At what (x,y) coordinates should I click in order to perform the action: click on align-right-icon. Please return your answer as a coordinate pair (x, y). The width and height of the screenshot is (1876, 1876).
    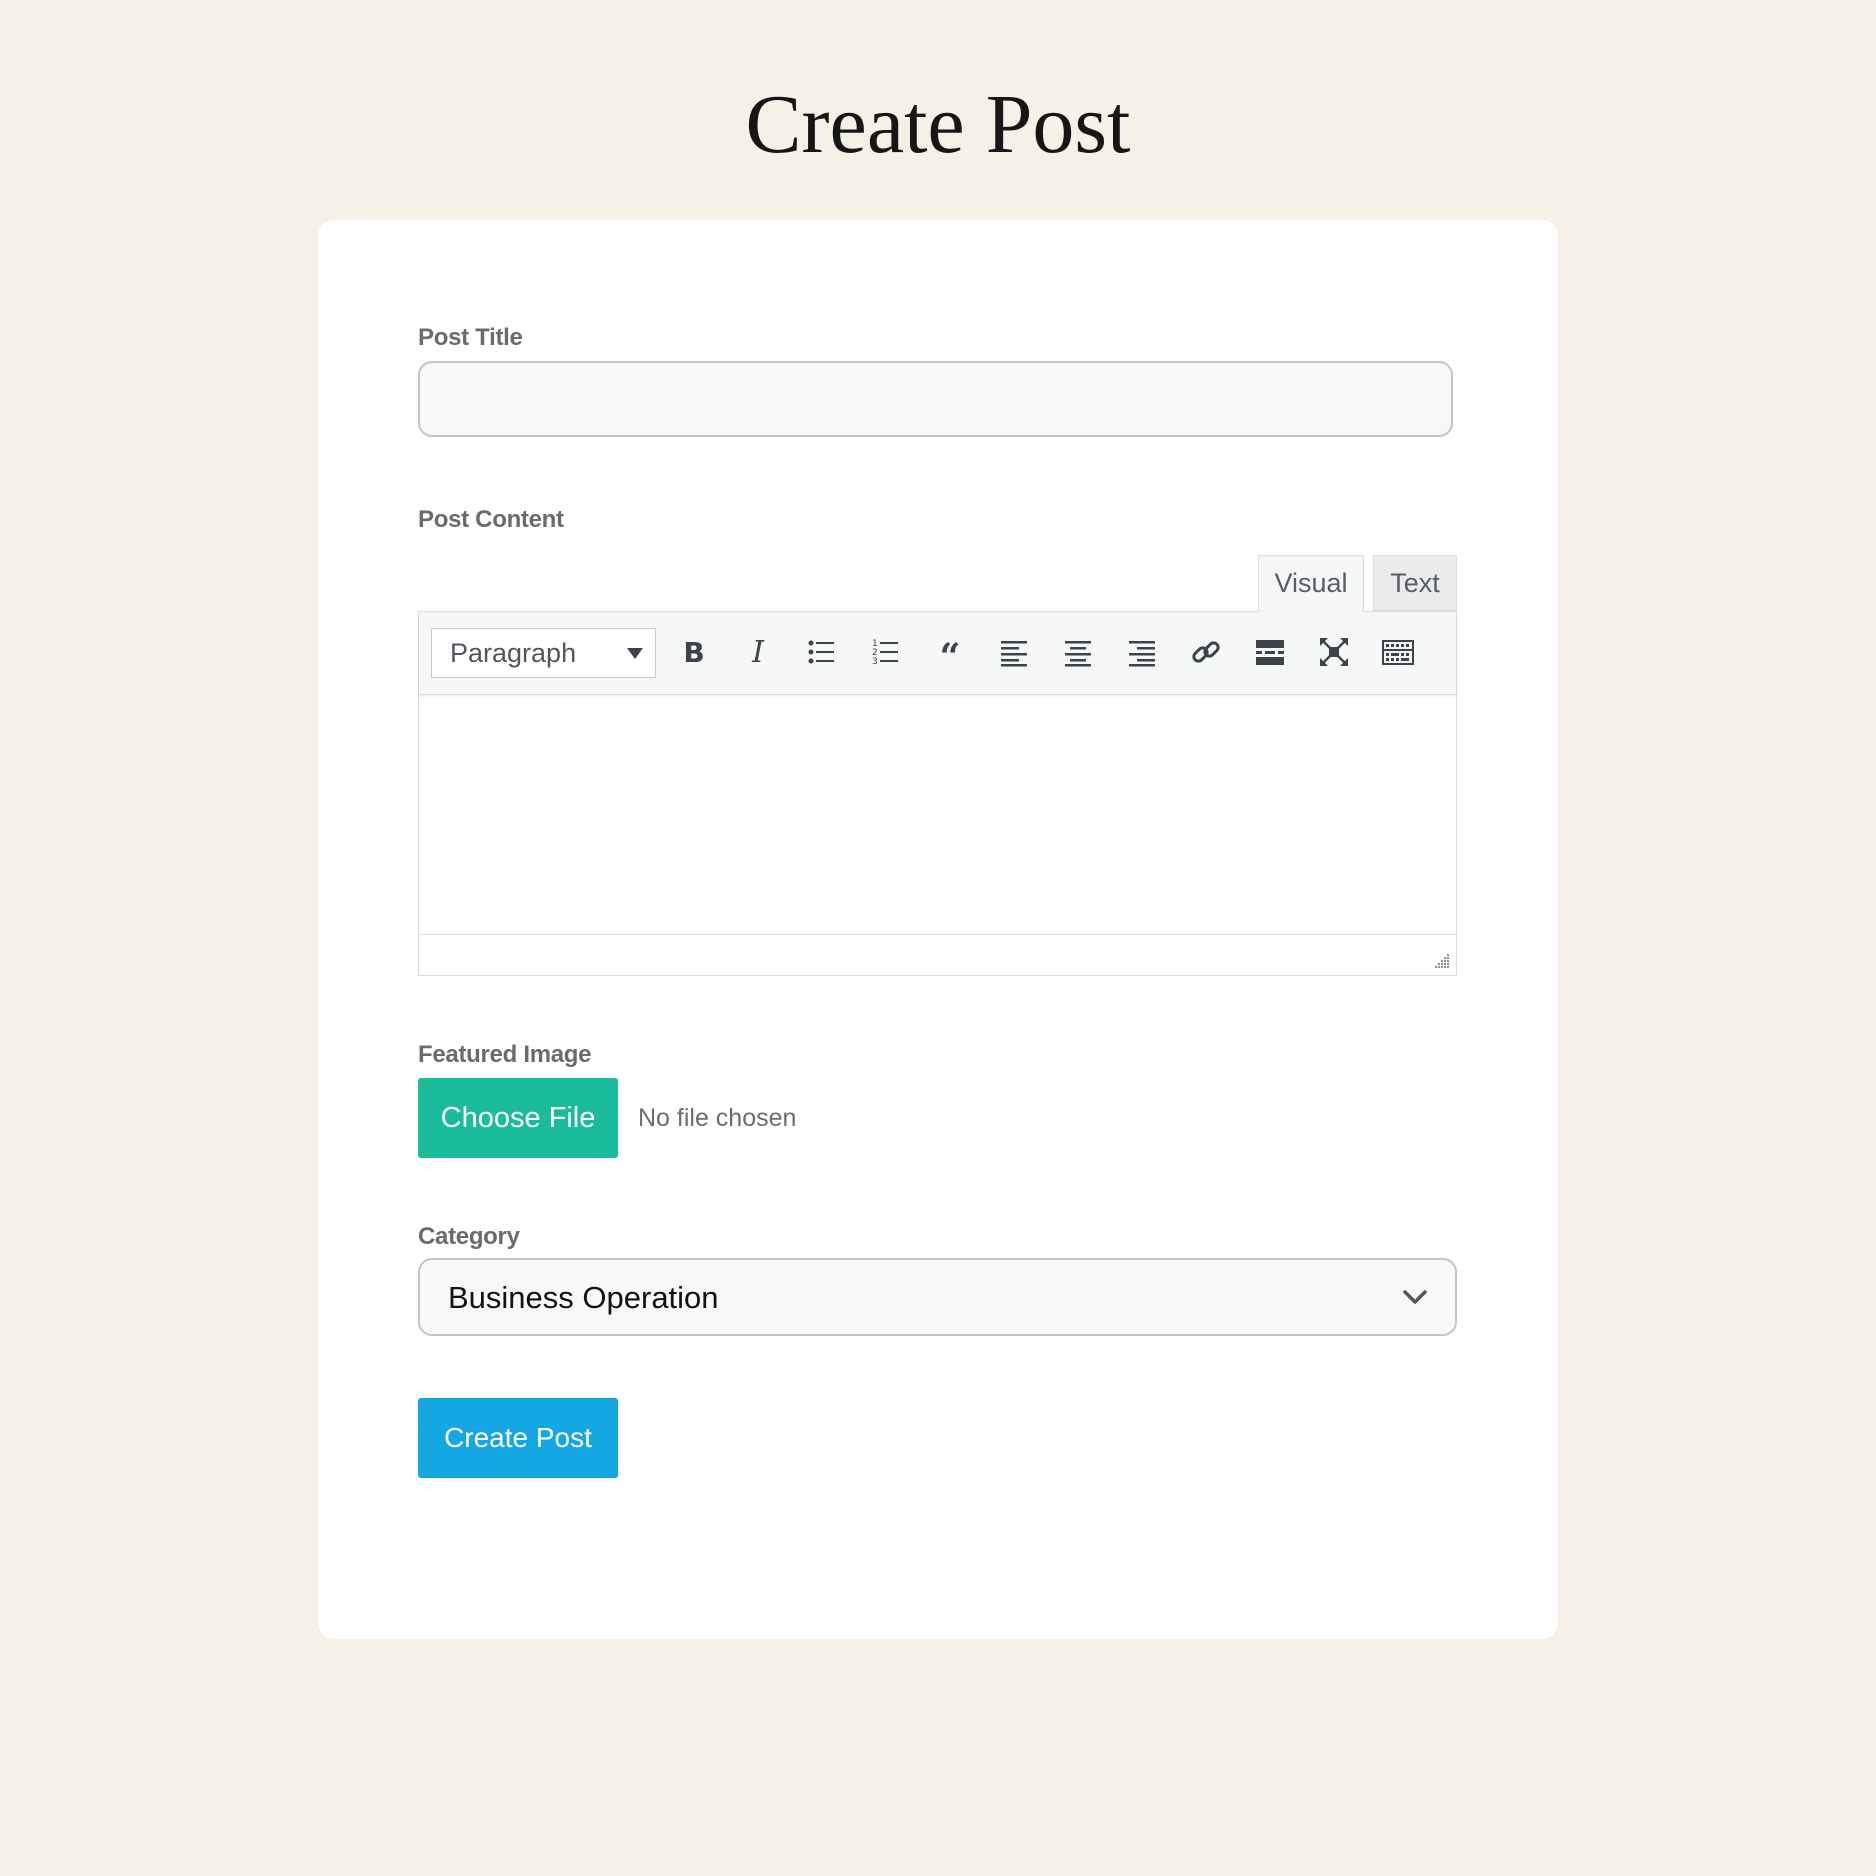
    Looking at the image, I should click on (1142, 654).